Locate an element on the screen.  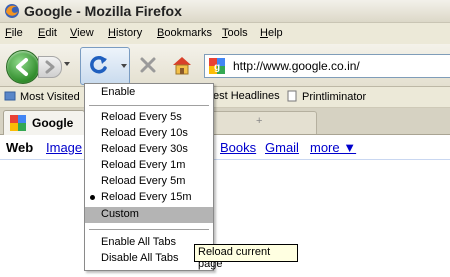
menu-item-reload-10s: Reload Every 10s is located at coordinates (149, 134).